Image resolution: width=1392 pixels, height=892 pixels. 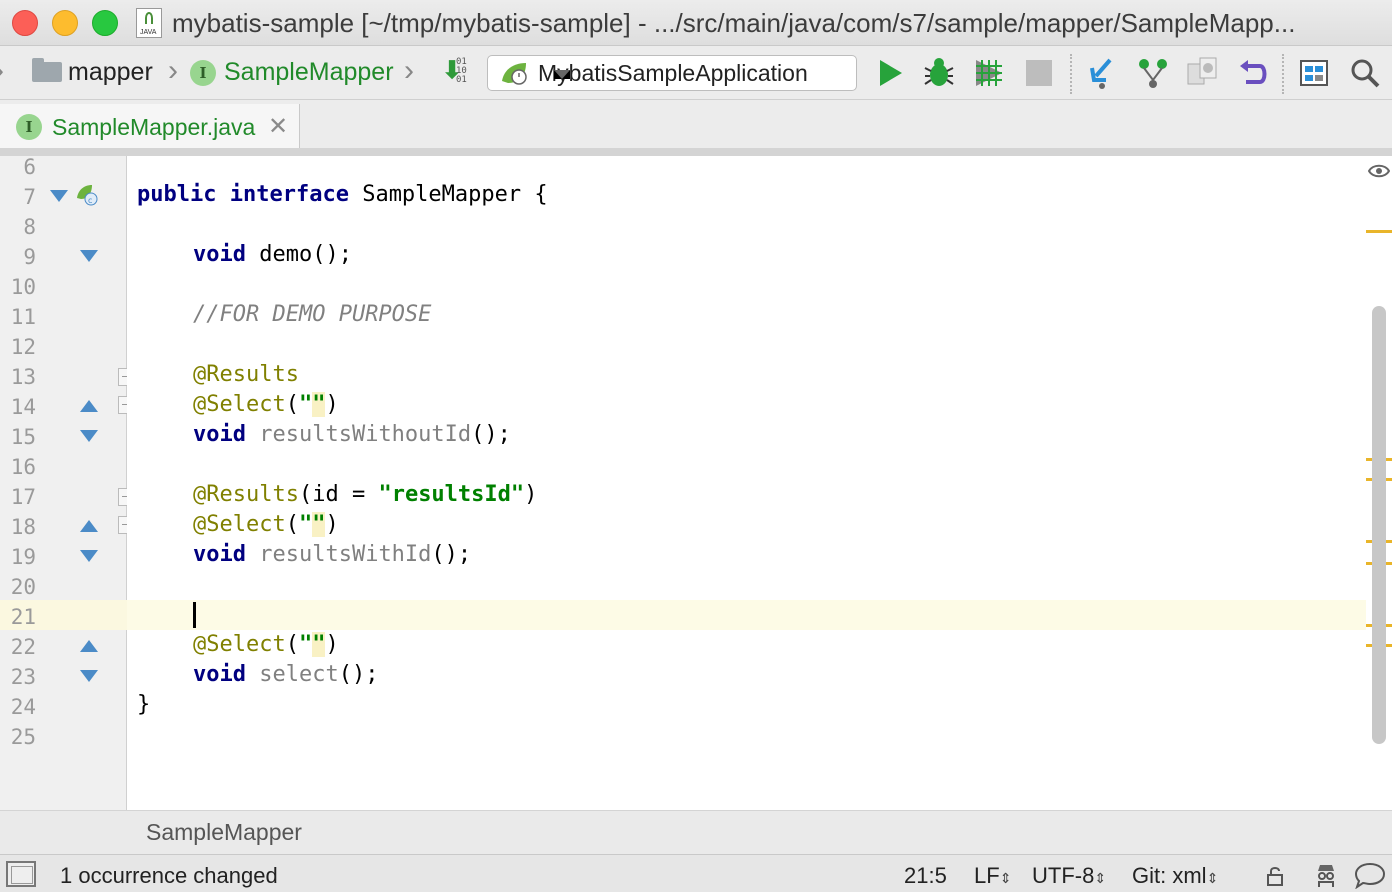 What do you see at coordinates (1365, 73) in the screenshot?
I see `search-icon` at bounding box center [1365, 73].